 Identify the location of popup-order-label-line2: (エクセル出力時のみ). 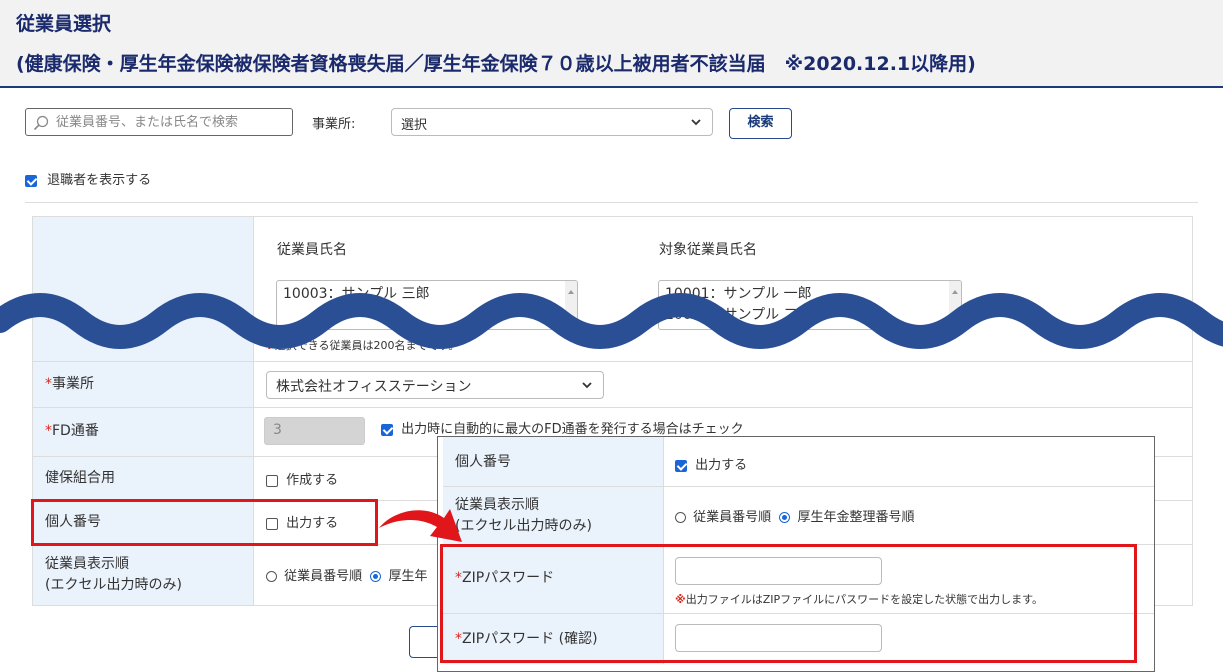
(523, 526).